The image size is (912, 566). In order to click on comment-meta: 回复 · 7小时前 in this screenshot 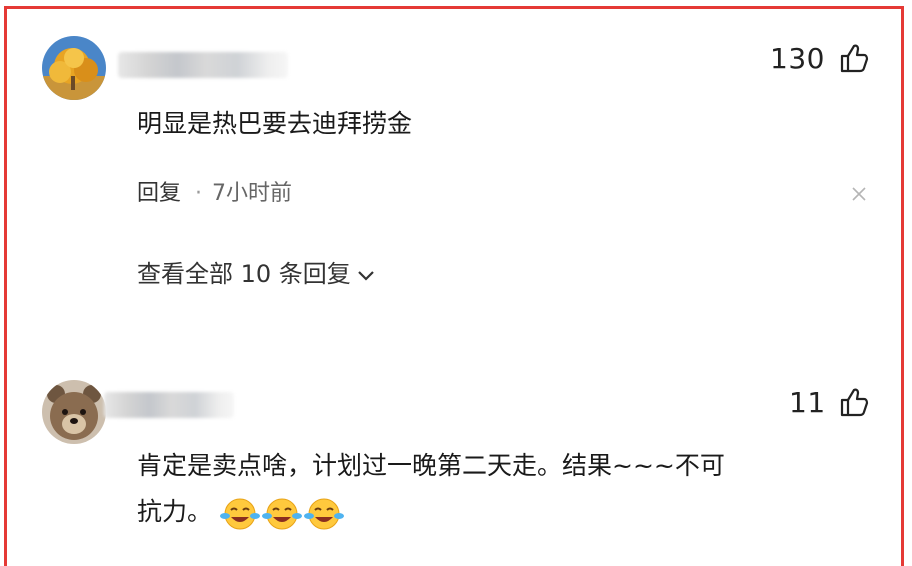, I will do `click(214, 191)`.